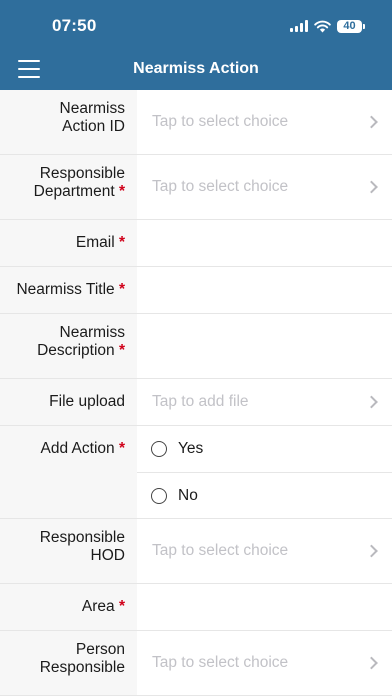  Describe the element at coordinates (220, 550) in the screenshot. I see `responsible-hod-placeholder: Tap to select choice` at that location.